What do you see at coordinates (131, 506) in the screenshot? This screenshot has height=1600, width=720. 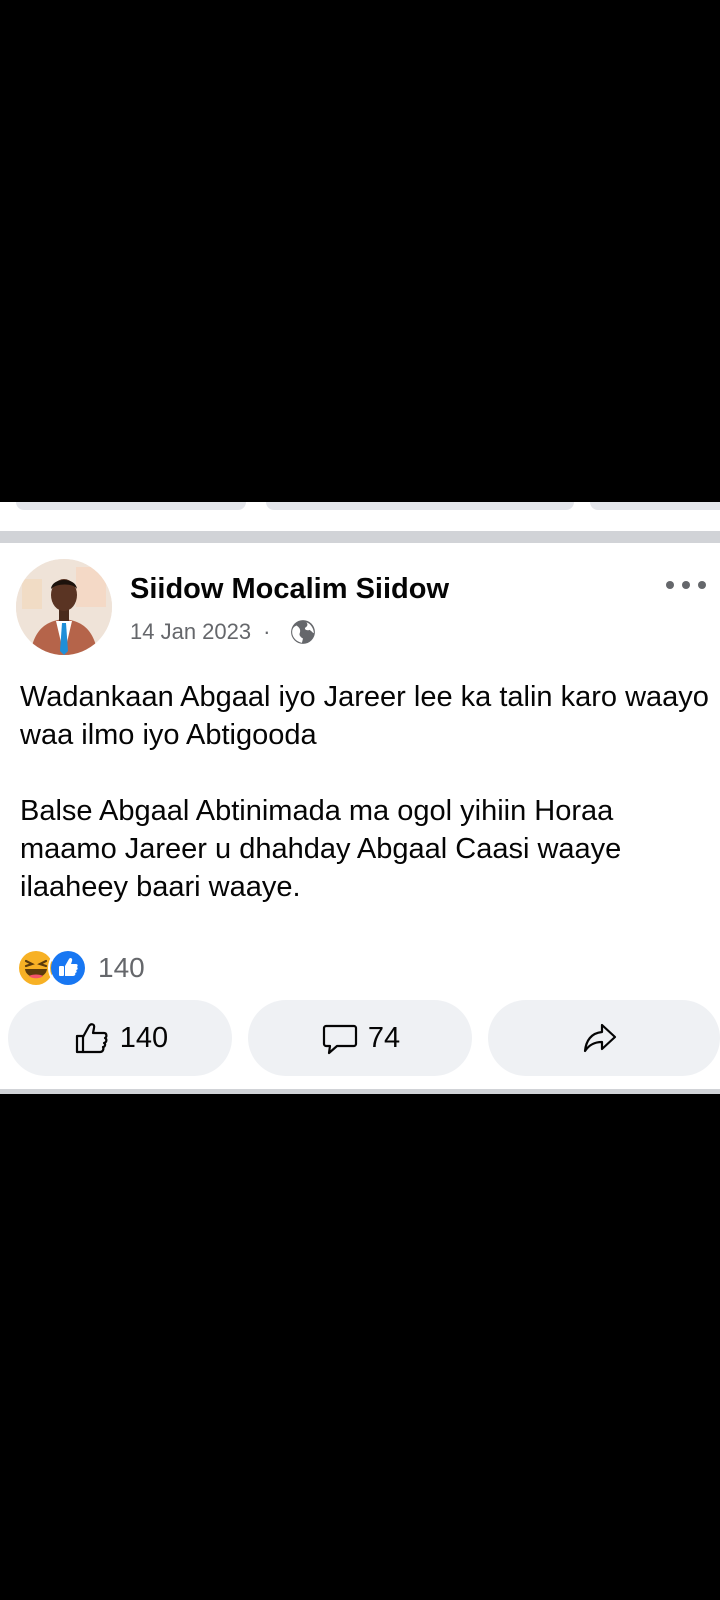 I see `previous-like-button` at bounding box center [131, 506].